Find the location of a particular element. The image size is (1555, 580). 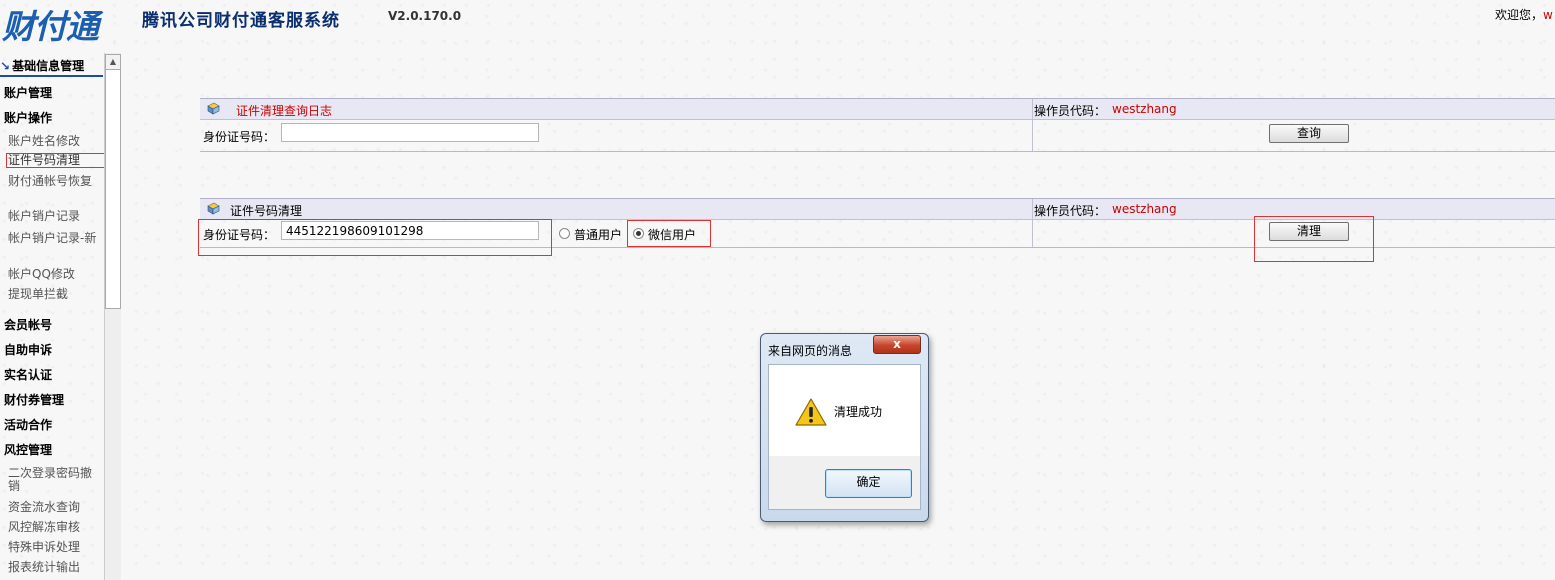

id-number-label: 身份证号码： is located at coordinates (239, 137).